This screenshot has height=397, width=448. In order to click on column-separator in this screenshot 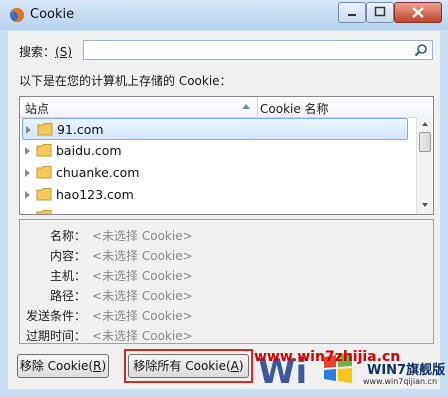, I will do `click(257, 107)`.